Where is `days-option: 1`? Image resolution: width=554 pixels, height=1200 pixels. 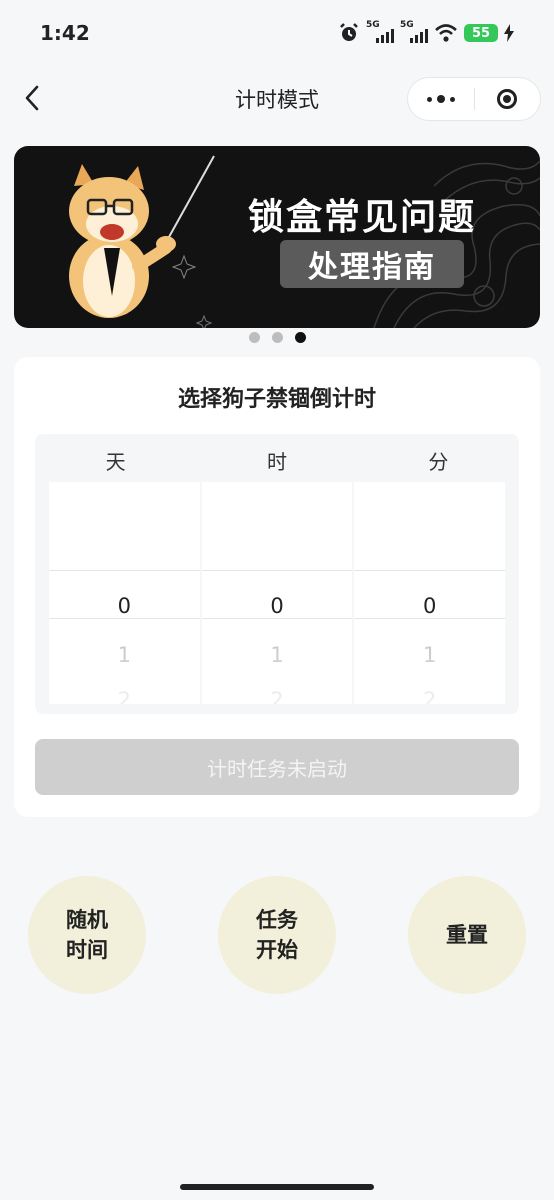 days-option: 1 is located at coordinates (124, 655).